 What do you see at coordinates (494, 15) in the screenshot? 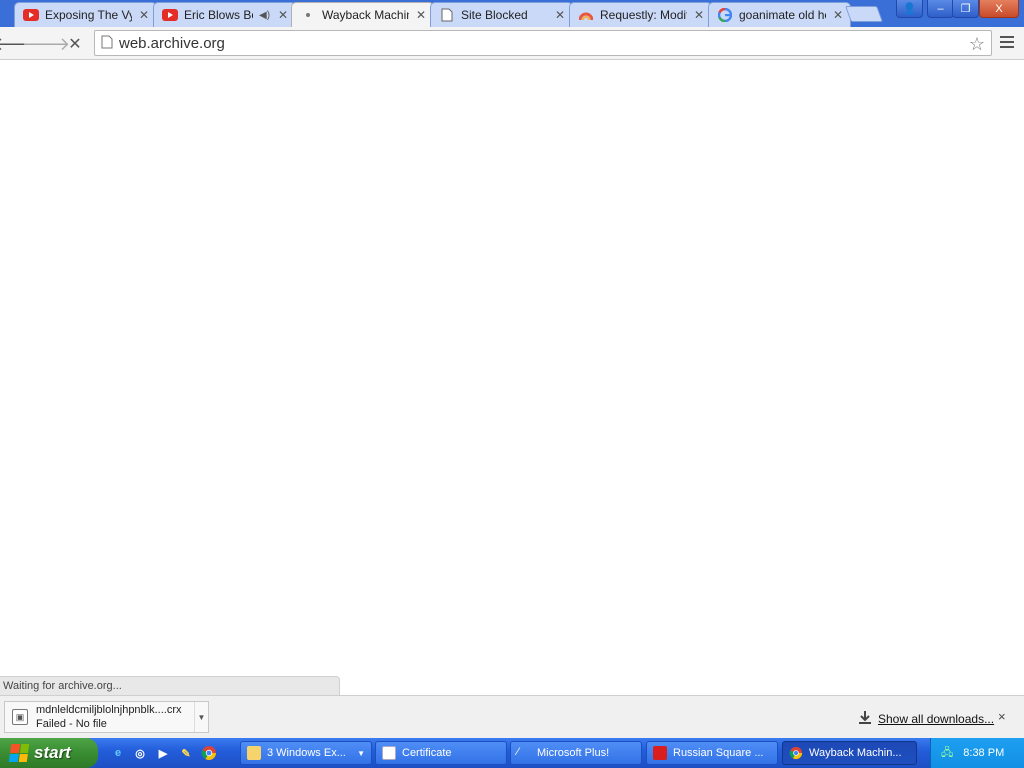
I see `tab-title: Site Blocked` at bounding box center [494, 15].